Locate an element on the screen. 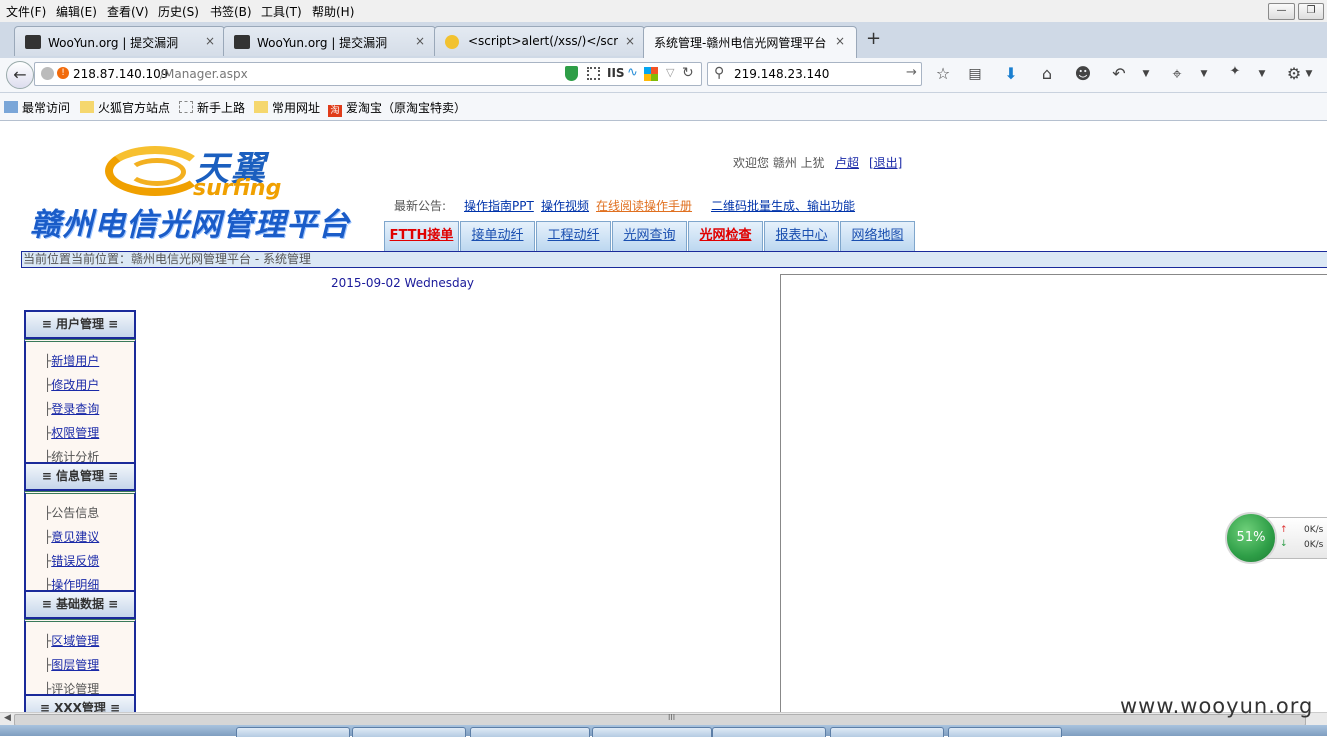 This screenshot has height=737, width=1327. nav-tab-project-fiber: 工程动纤 is located at coordinates (573, 236).